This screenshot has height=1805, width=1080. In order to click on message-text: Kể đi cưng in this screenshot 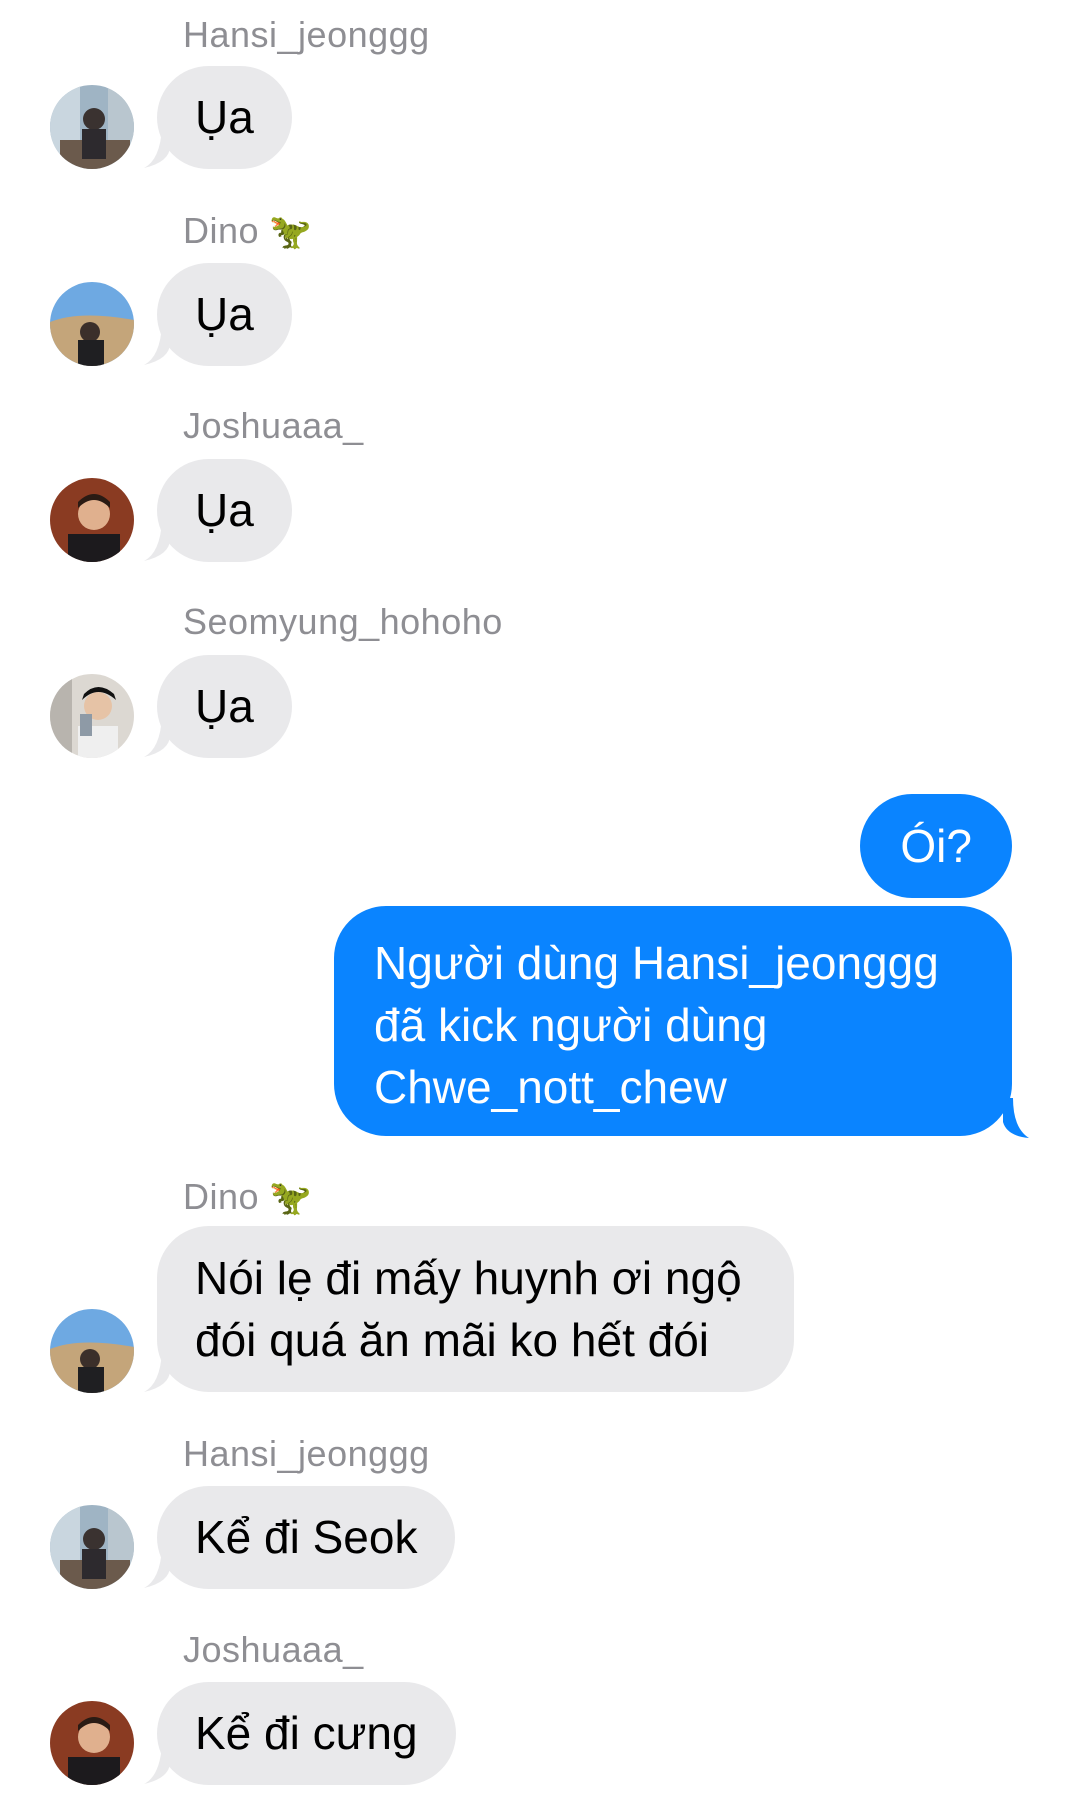, I will do `click(306, 1733)`.